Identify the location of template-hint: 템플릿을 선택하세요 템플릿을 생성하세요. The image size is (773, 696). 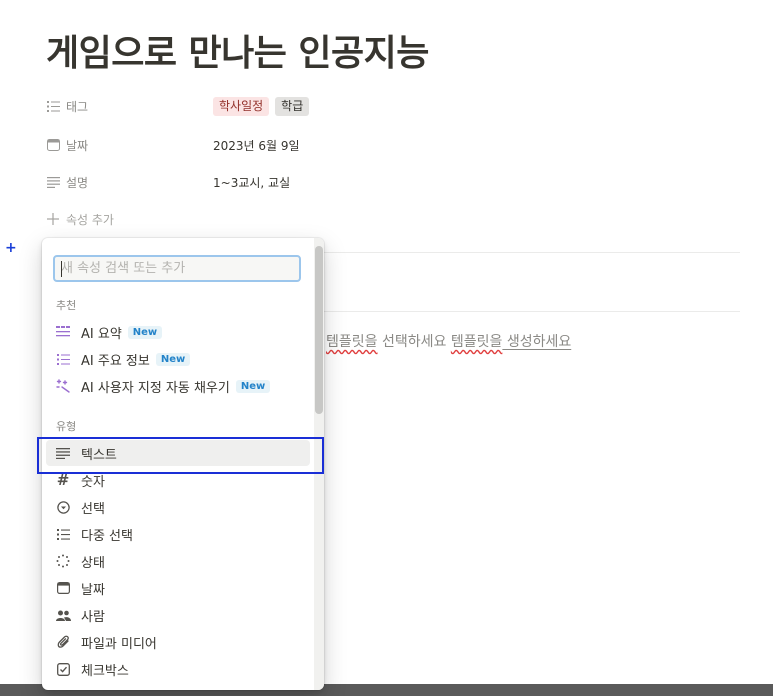
(448, 341).